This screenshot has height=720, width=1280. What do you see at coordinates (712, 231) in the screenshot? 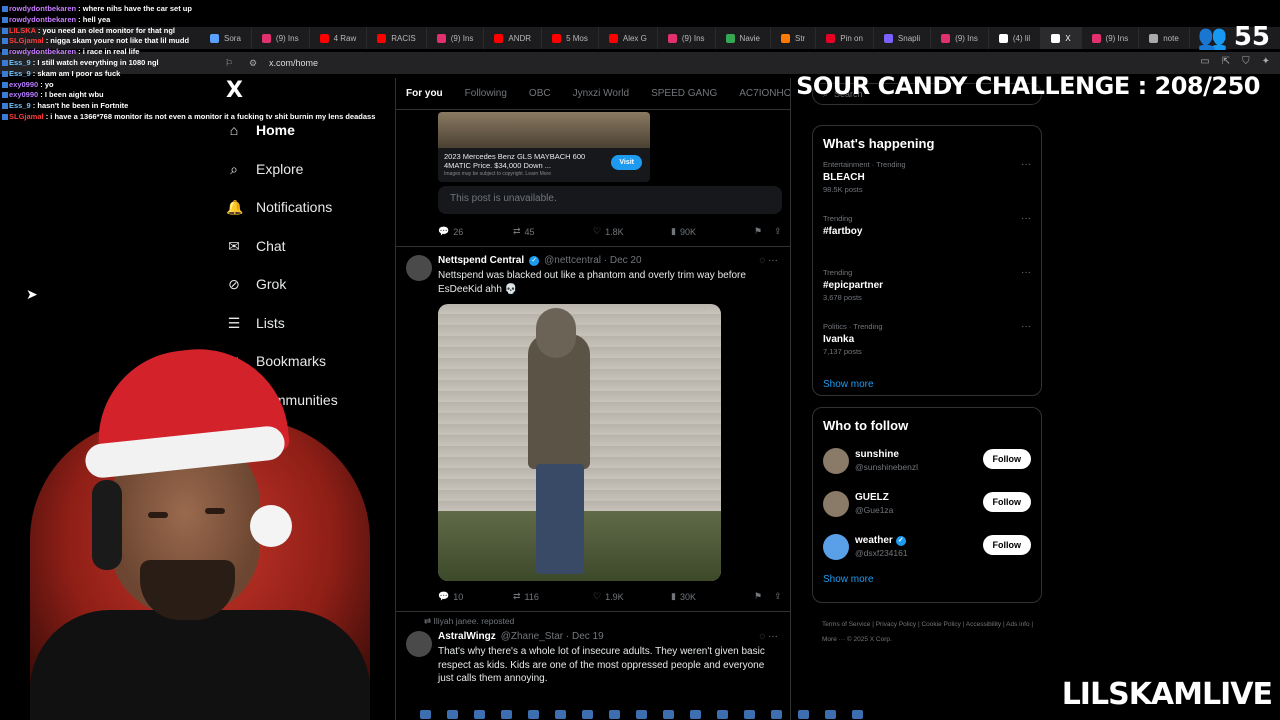
I see `views-button: ▮ 90K` at bounding box center [712, 231].